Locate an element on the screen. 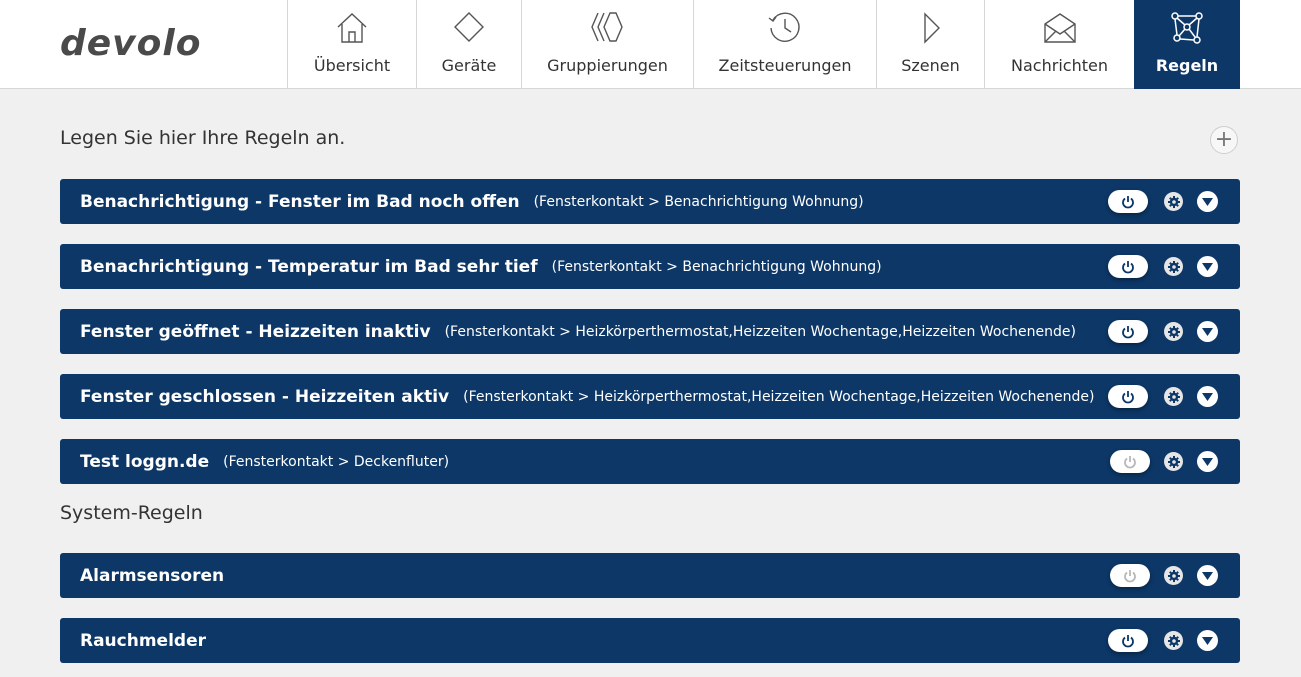 This screenshot has height=677, width=1301. rule-title: Fenster geschlossen - Heizzeiten aktiv is located at coordinates (265, 396).